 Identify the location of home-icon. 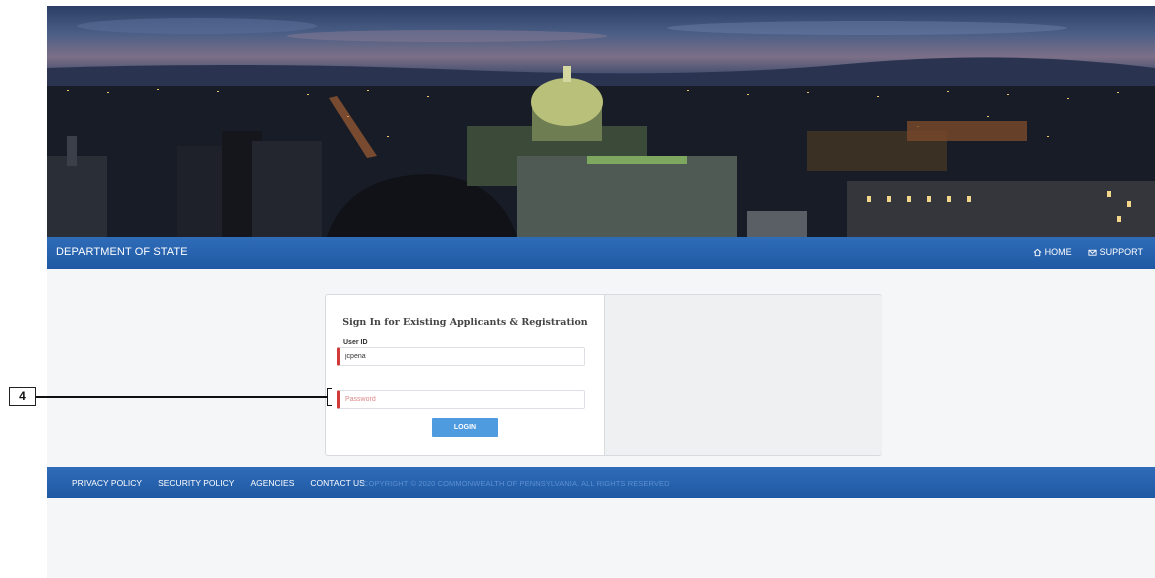
(1037, 252).